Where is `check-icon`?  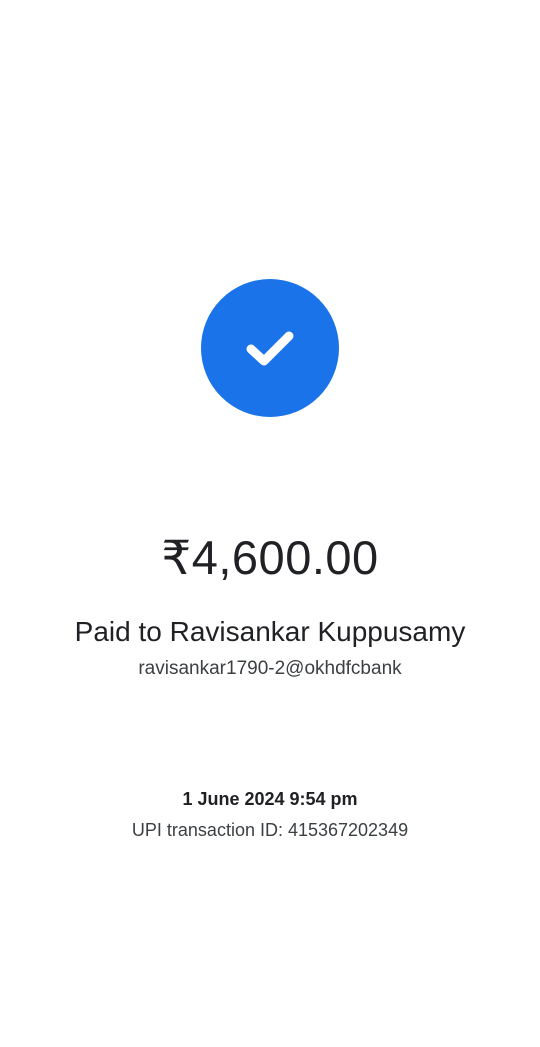 check-icon is located at coordinates (270, 348).